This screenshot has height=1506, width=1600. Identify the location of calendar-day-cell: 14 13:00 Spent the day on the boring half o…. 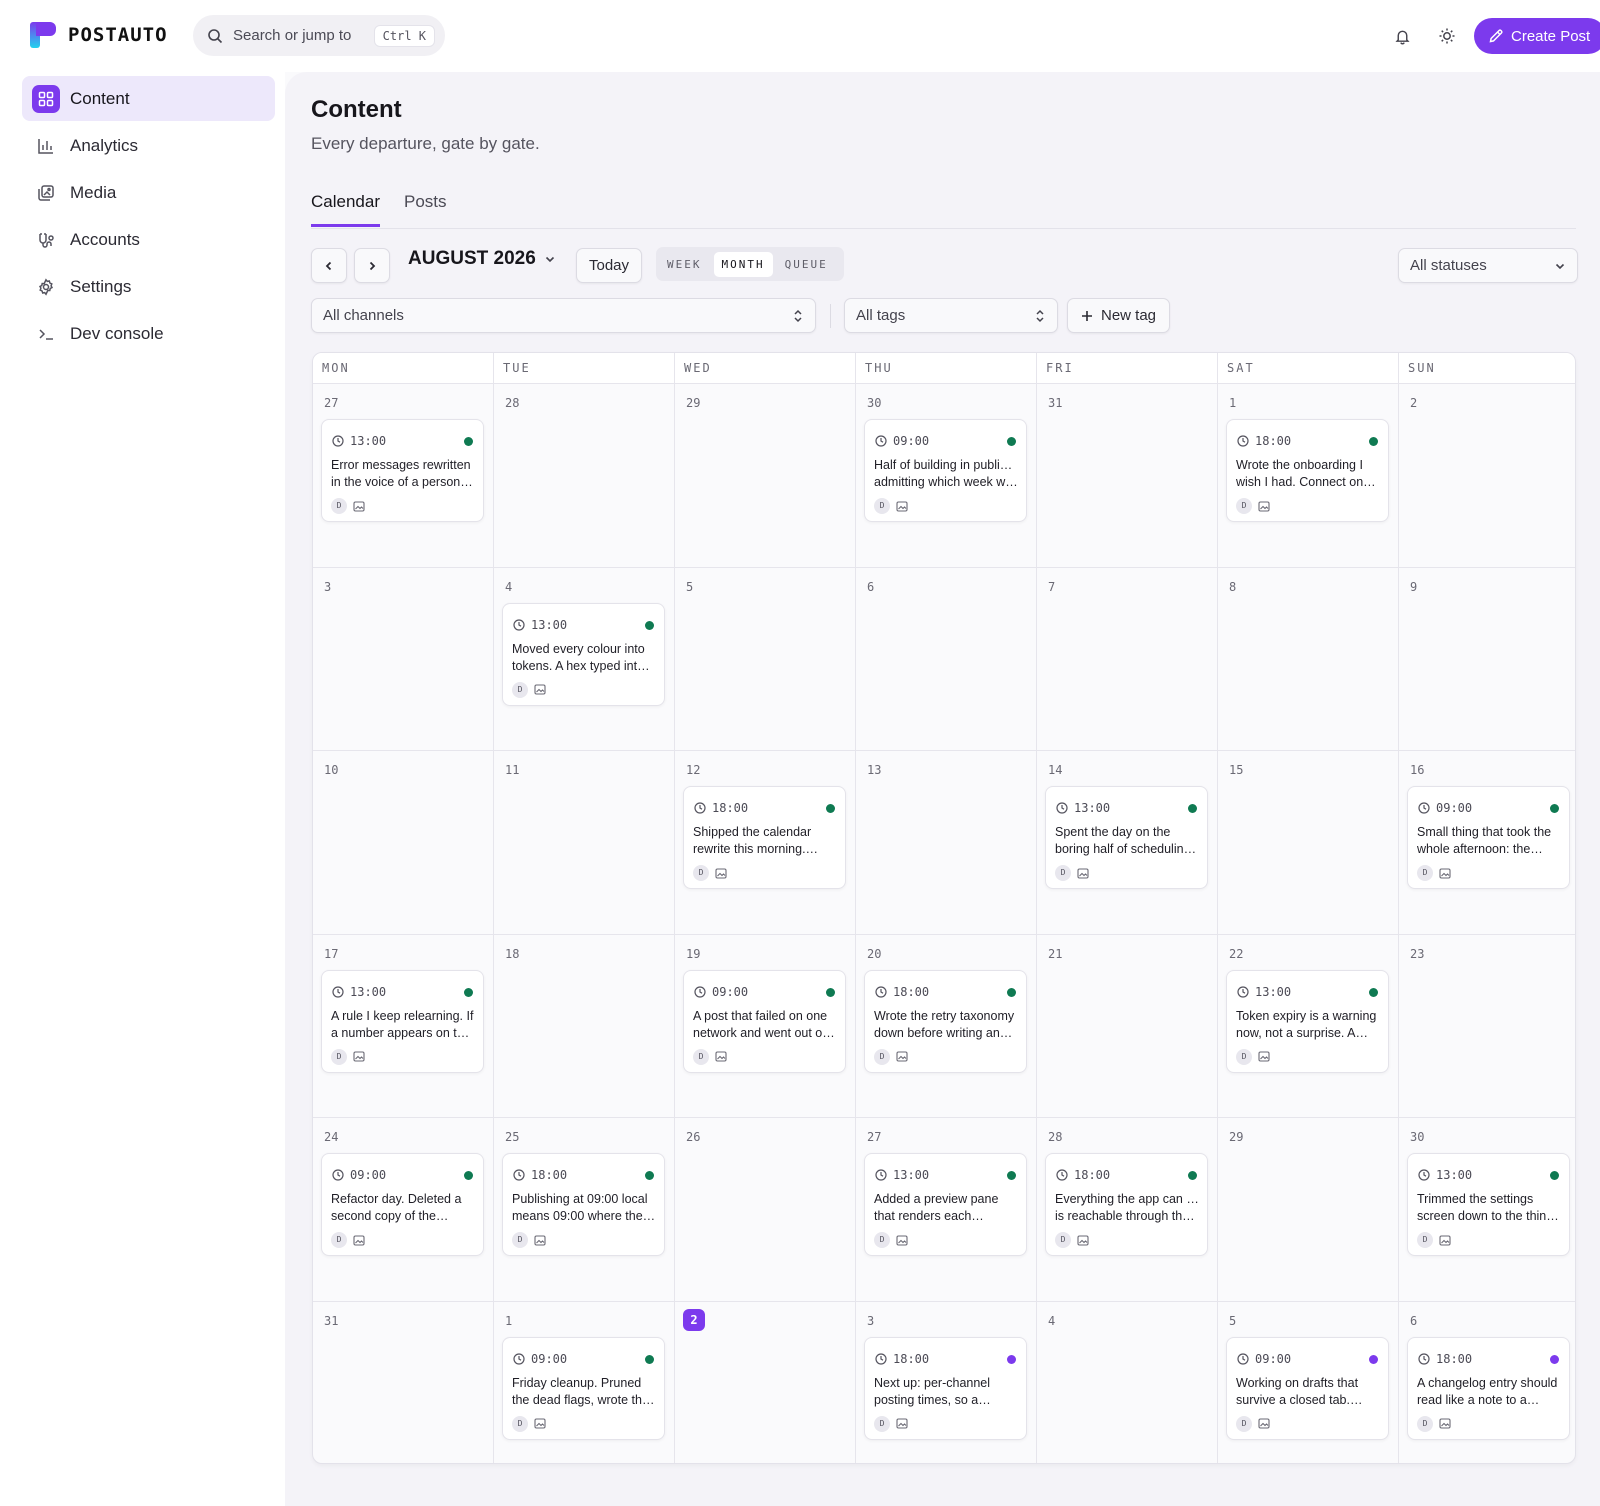
(1127, 843).